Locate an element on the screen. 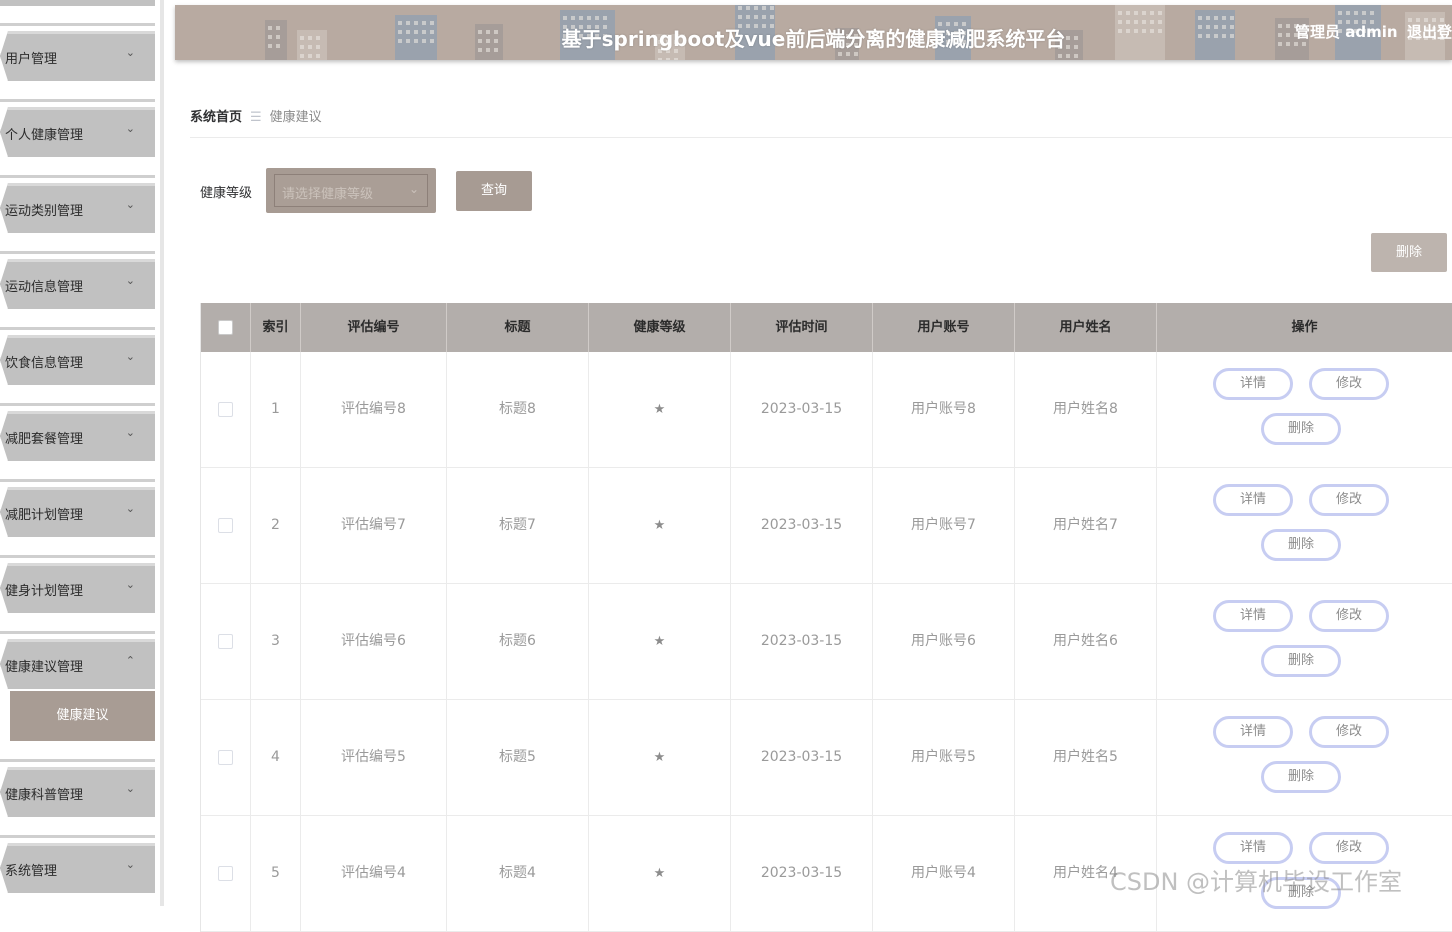  select-all-checkbox is located at coordinates (225, 327).